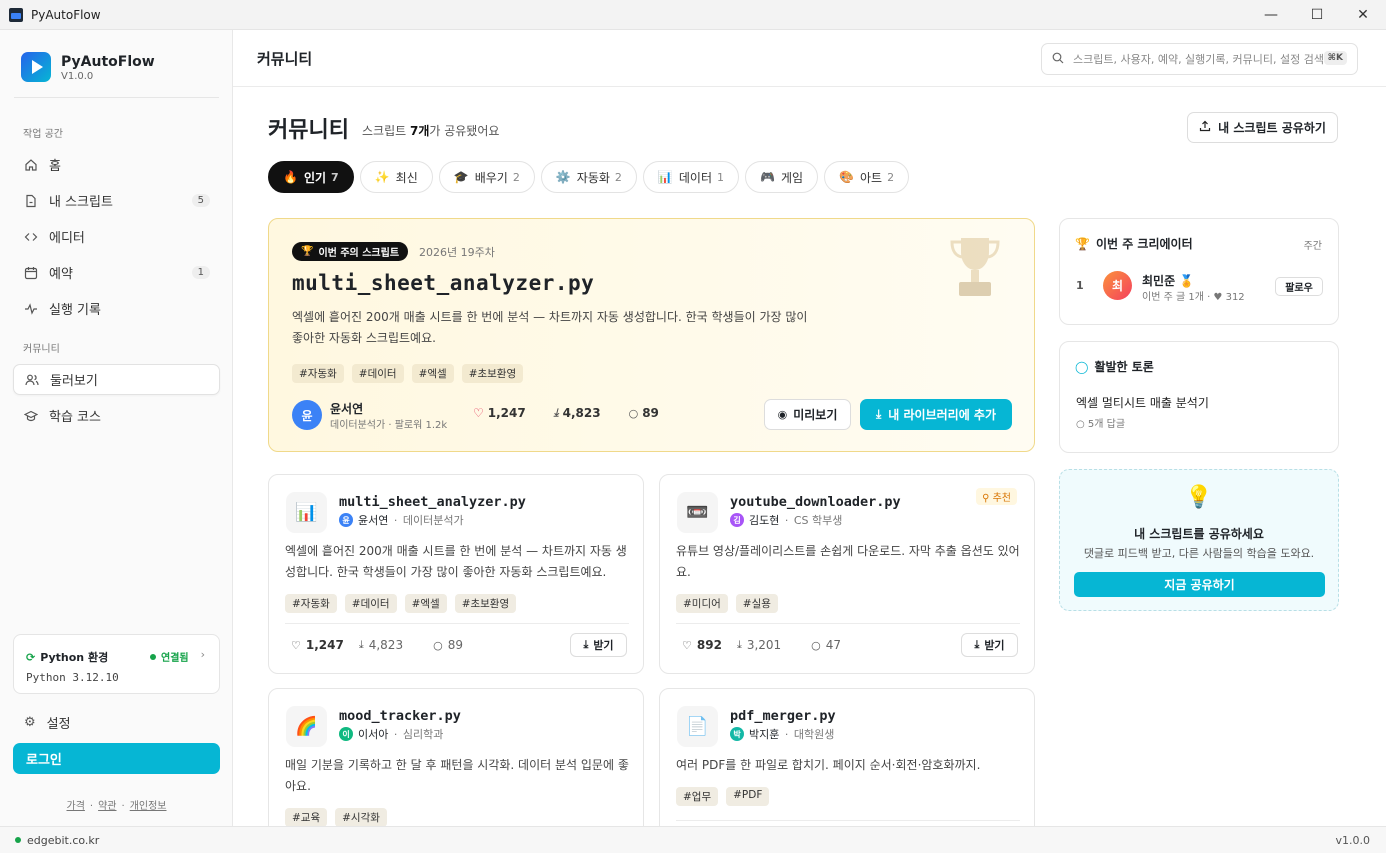 This screenshot has width=1386, height=853. Describe the element at coordinates (396, 177) in the screenshot. I see `tab-latest: ✨ 최신` at that location.